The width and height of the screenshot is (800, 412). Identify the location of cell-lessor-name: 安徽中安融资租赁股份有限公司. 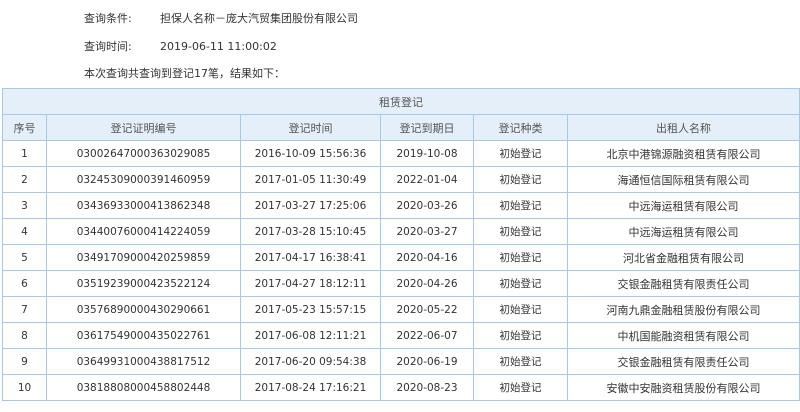
(683, 387).